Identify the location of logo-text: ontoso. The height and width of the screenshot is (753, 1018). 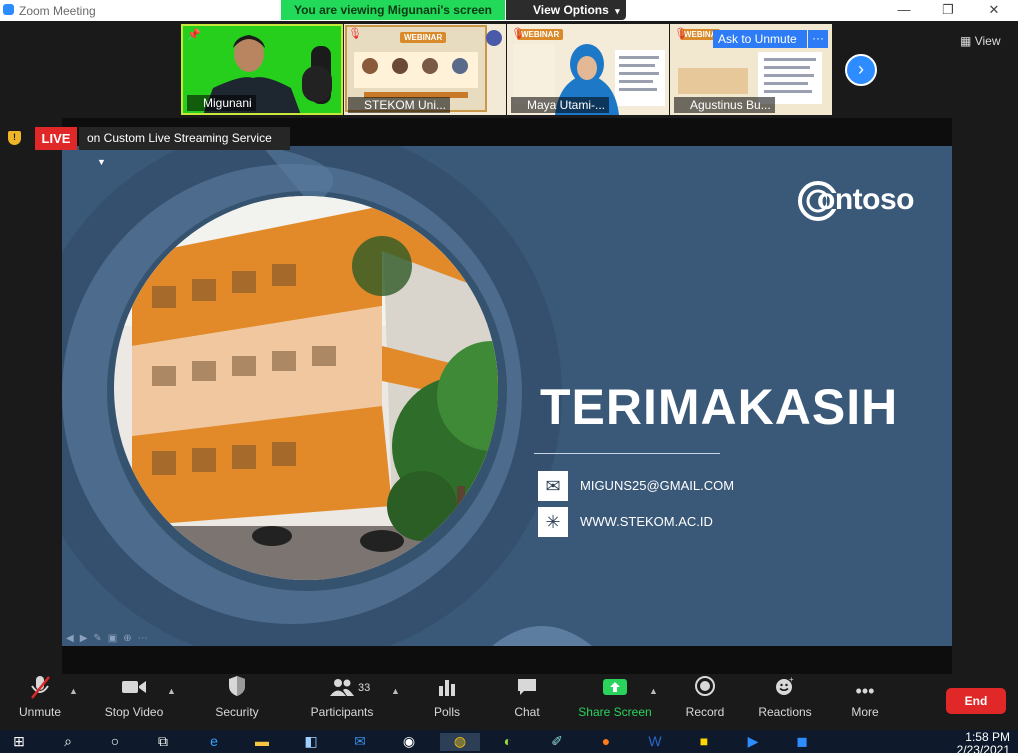
(865, 199).